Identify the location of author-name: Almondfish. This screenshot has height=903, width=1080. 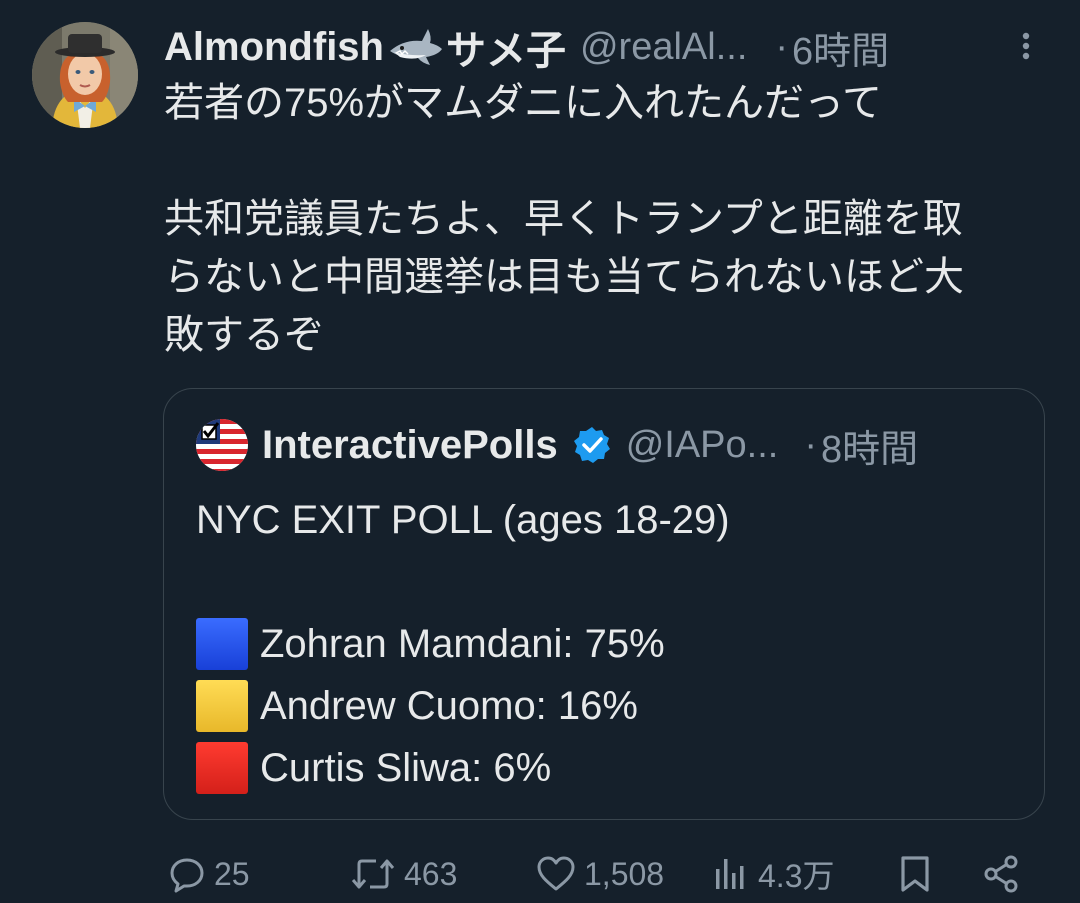
(274, 47).